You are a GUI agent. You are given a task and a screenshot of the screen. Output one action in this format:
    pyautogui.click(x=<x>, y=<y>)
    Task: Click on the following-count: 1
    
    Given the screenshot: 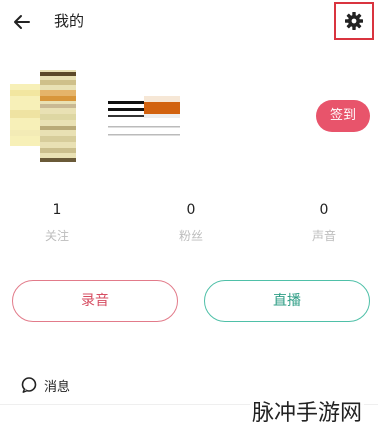 What is the action you would take?
    pyautogui.click(x=57, y=210)
    